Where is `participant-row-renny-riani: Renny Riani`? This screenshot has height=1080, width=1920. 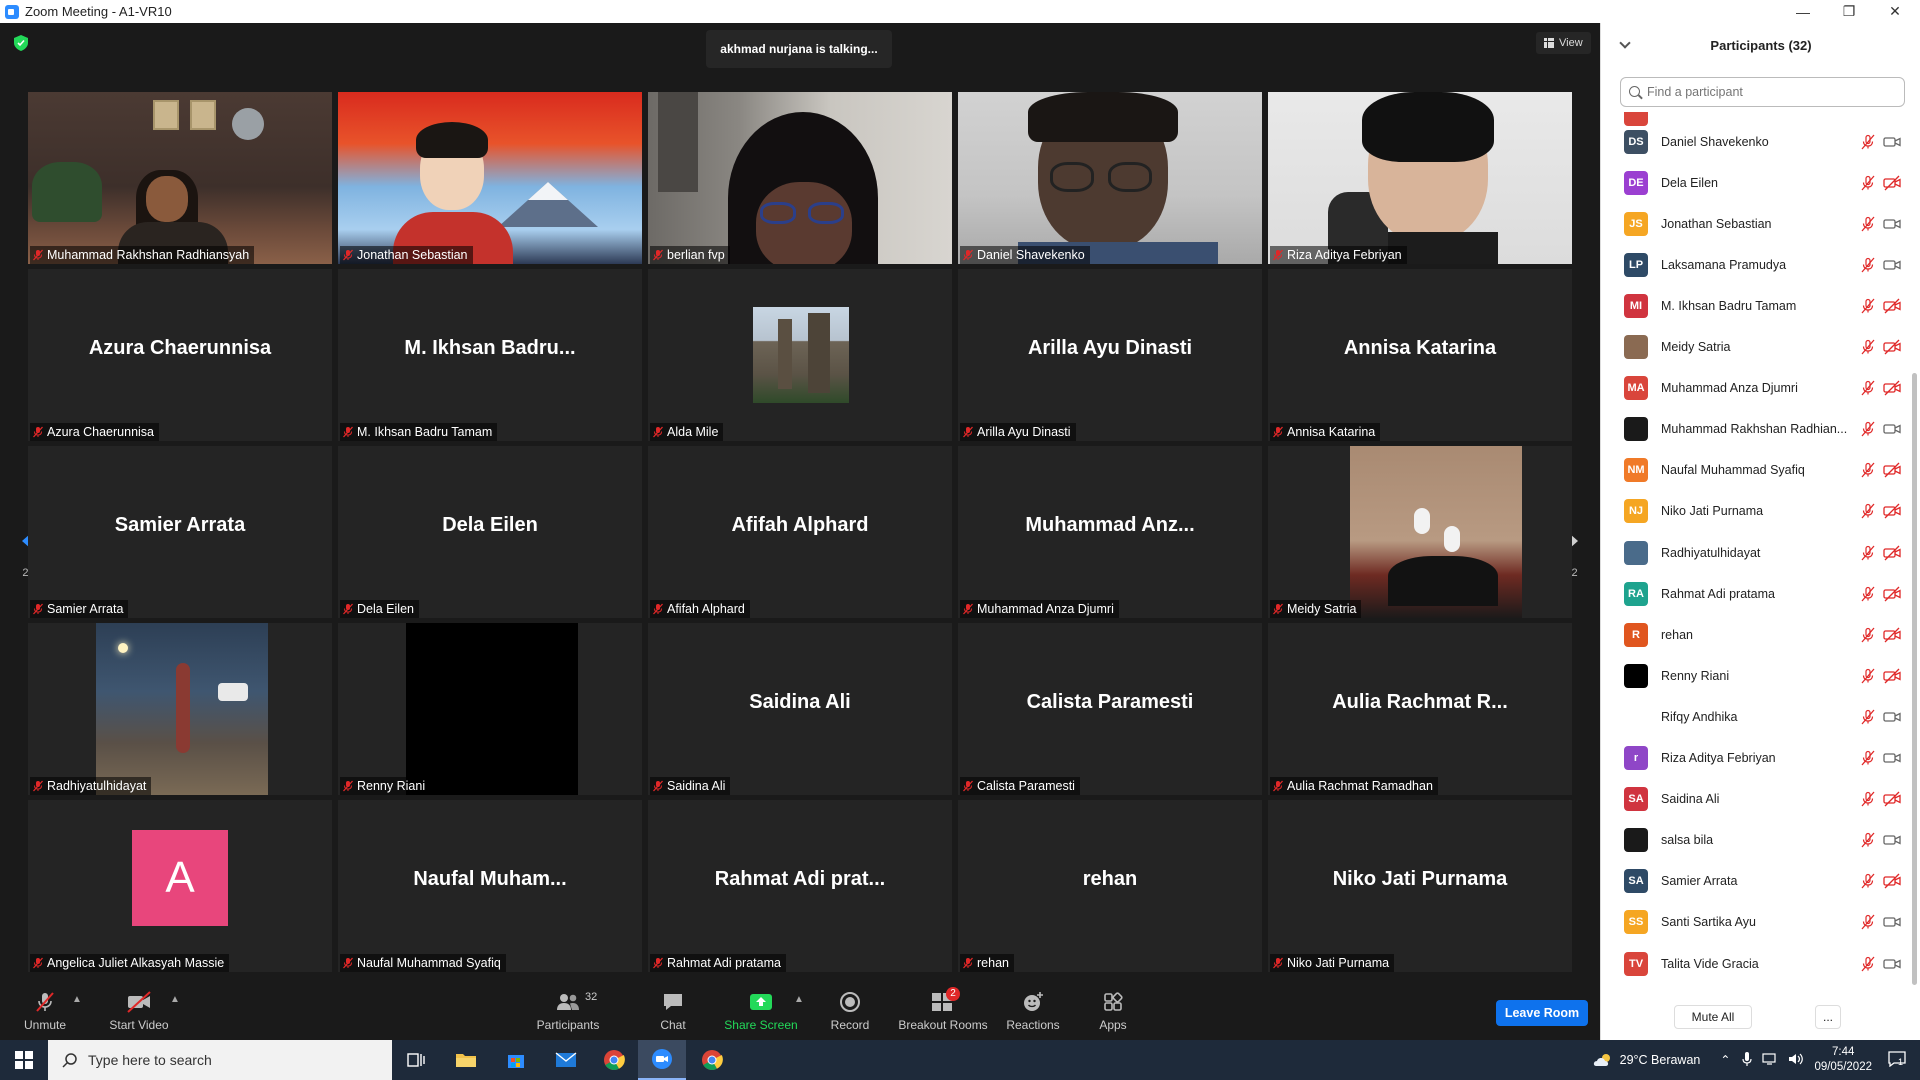
participant-row-renny-riani: Renny Riani is located at coordinates (1753, 675).